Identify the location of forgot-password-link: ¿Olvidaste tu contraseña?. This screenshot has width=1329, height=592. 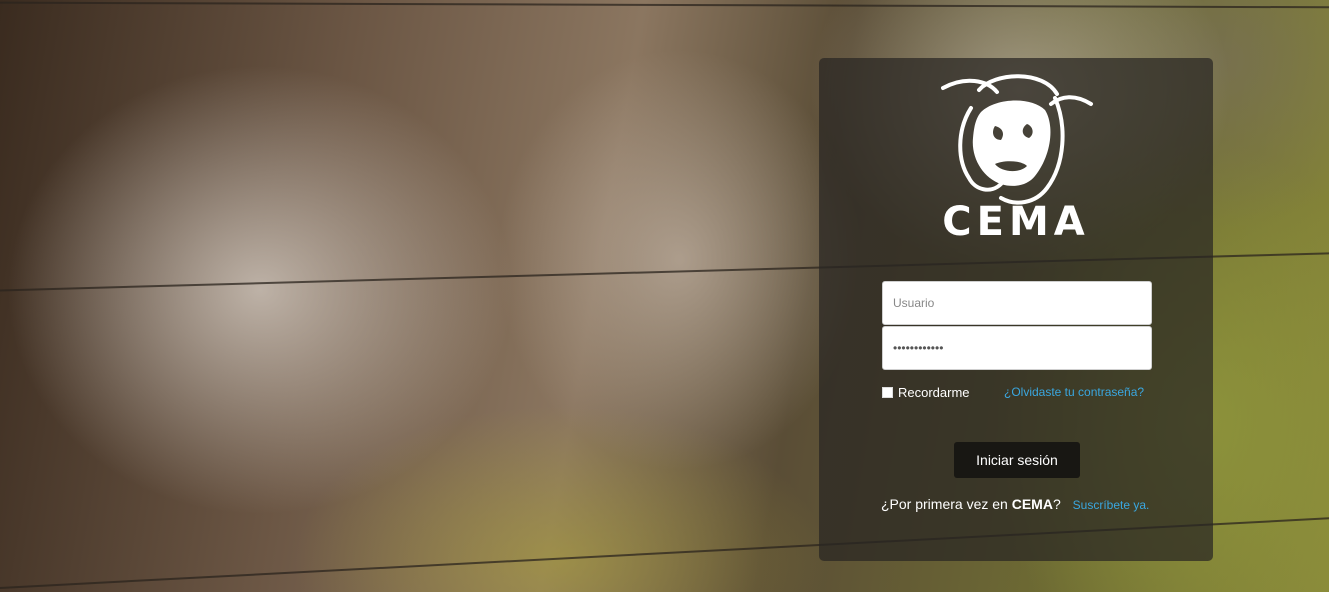
(1074, 392).